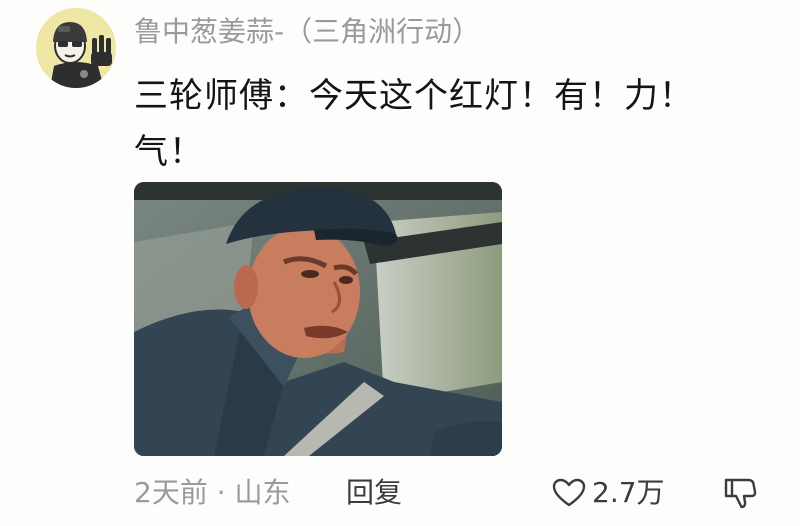 The width and height of the screenshot is (800, 526). I want to click on thumbs-down-icon, so click(740, 493).